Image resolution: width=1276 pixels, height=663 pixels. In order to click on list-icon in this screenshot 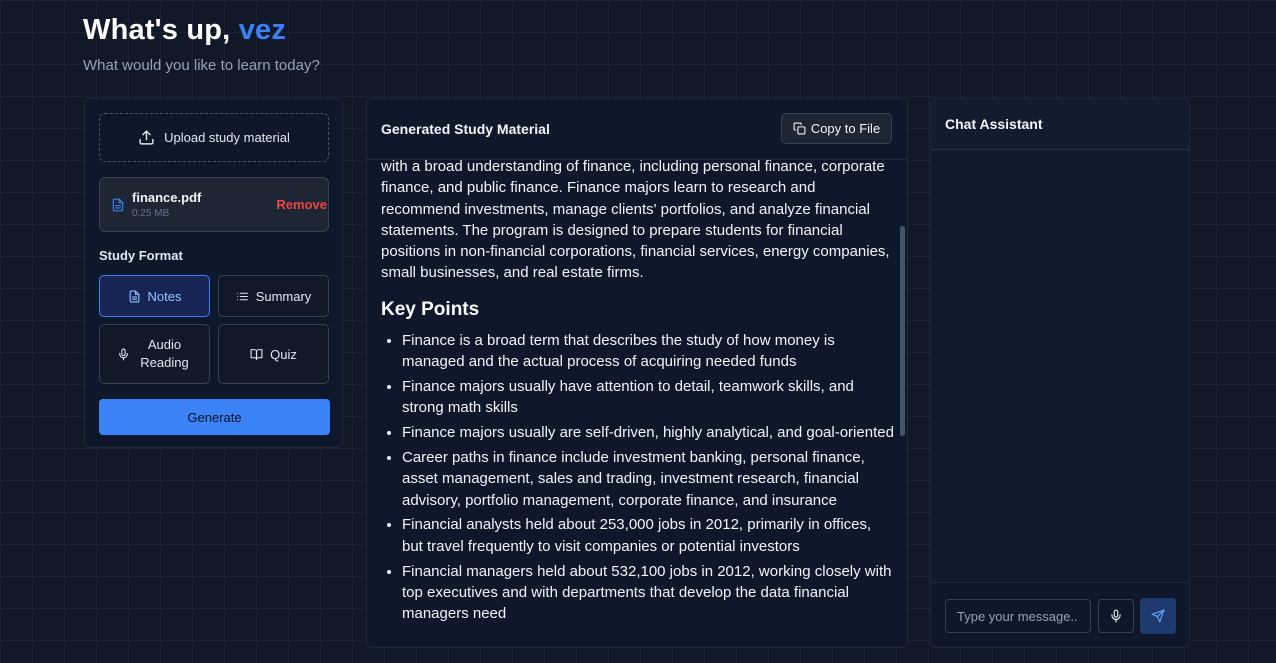, I will do `click(242, 296)`.